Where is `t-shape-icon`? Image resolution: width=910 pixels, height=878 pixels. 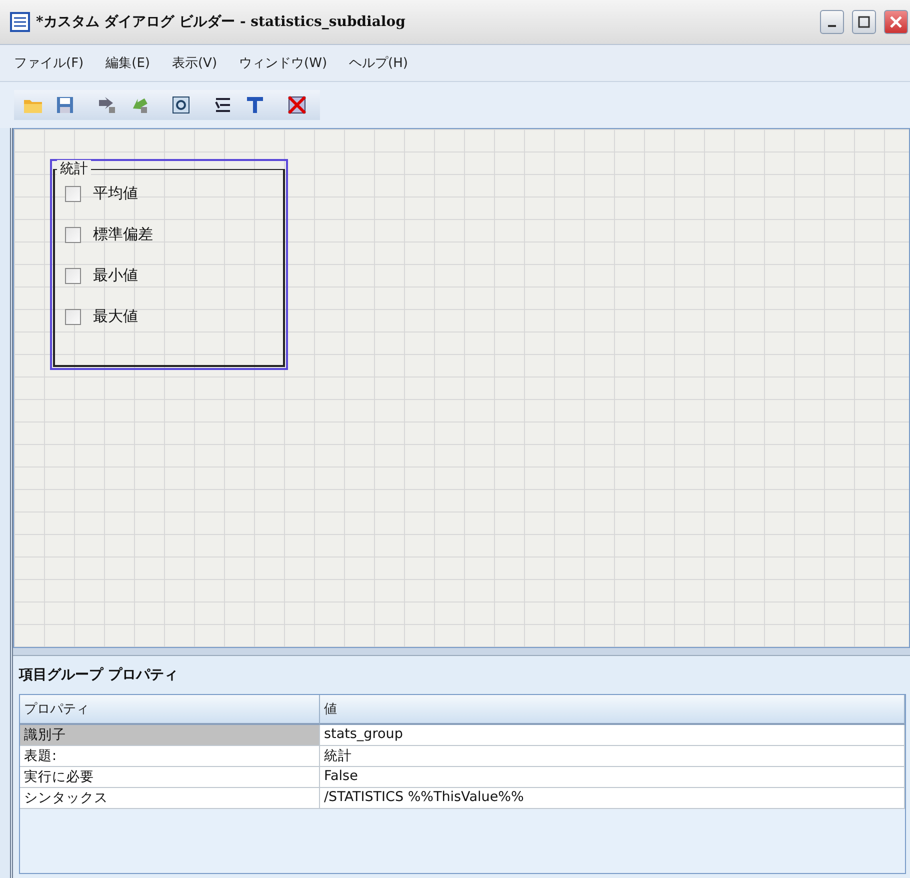 t-shape-icon is located at coordinates (255, 105).